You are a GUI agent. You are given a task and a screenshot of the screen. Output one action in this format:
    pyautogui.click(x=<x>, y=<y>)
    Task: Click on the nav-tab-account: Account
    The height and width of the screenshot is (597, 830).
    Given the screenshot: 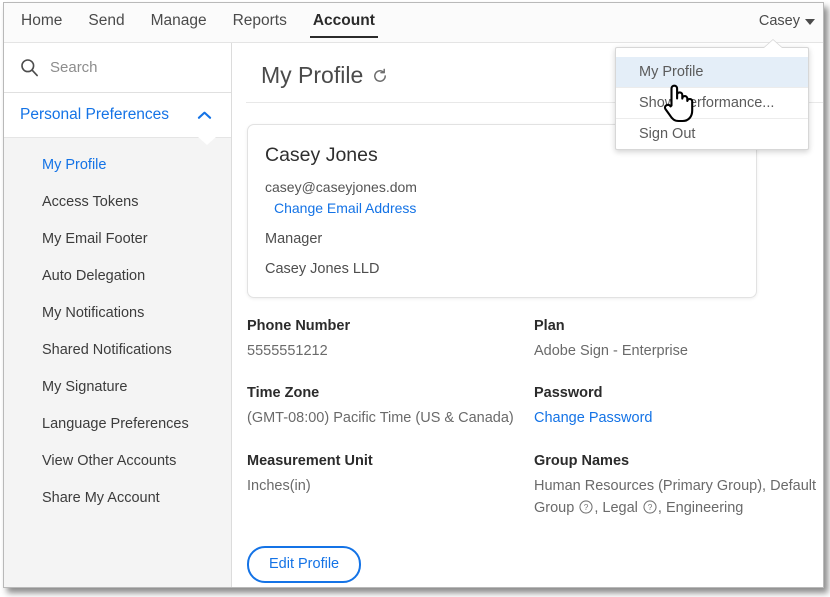 What is the action you would take?
    pyautogui.click(x=344, y=23)
    